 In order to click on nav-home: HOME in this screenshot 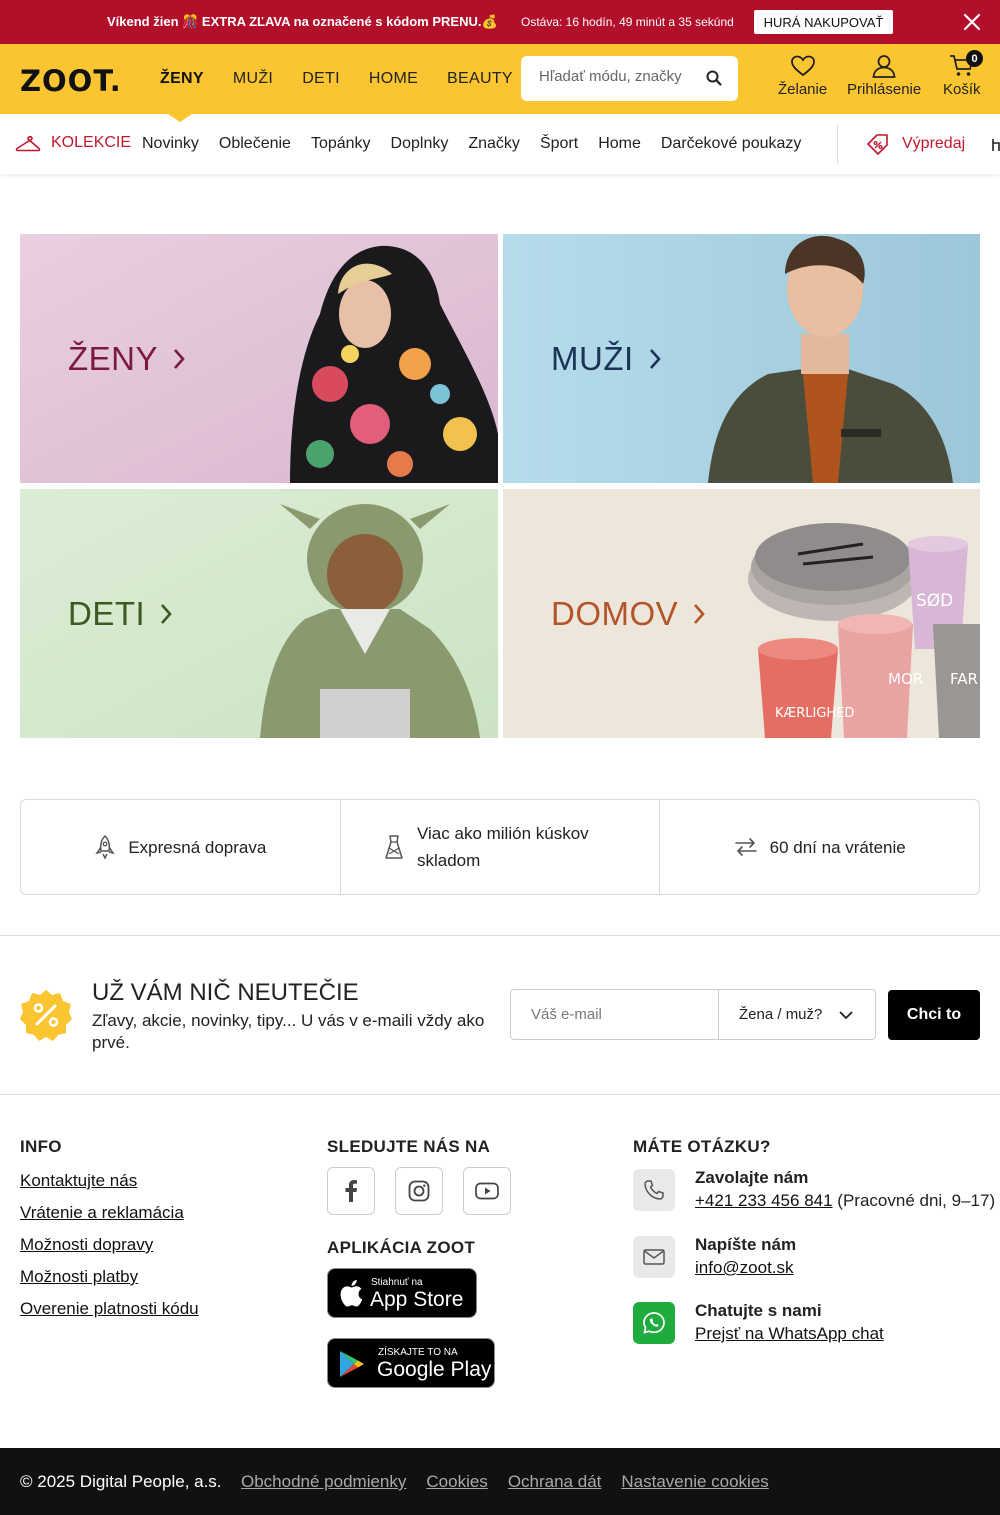, I will do `click(393, 79)`.